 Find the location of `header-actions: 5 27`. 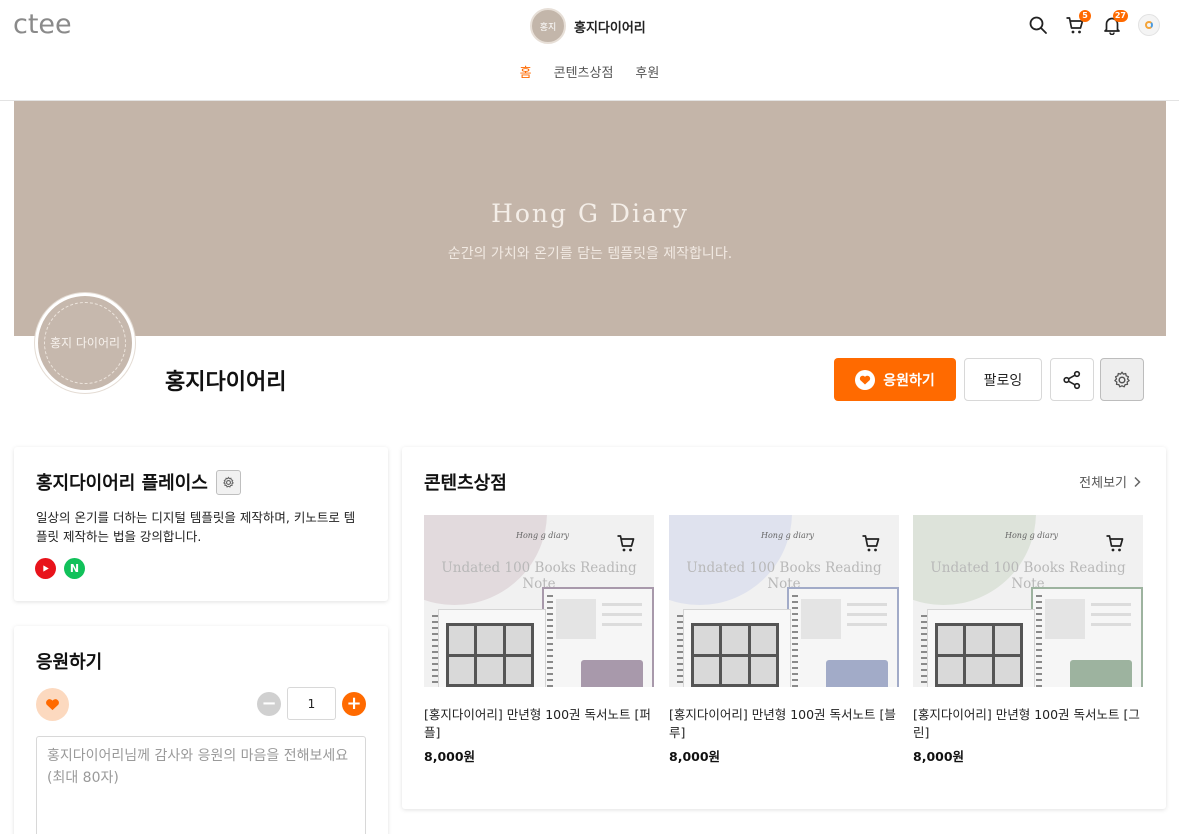

header-actions: 5 27 is located at coordinates (1087, 24).